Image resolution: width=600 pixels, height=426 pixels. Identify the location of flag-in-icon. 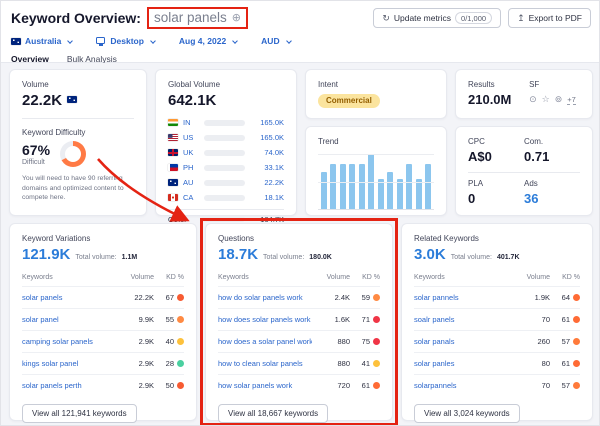
(173, 122).